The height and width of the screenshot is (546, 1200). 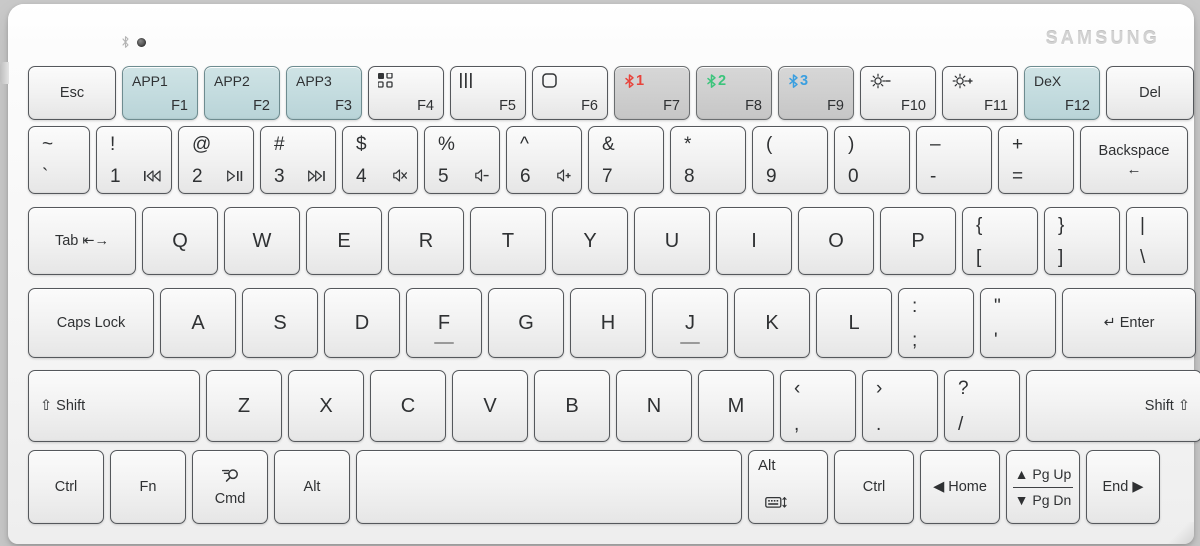 I want to click on key-f7: 1 F7, so click(x=652, y=93).